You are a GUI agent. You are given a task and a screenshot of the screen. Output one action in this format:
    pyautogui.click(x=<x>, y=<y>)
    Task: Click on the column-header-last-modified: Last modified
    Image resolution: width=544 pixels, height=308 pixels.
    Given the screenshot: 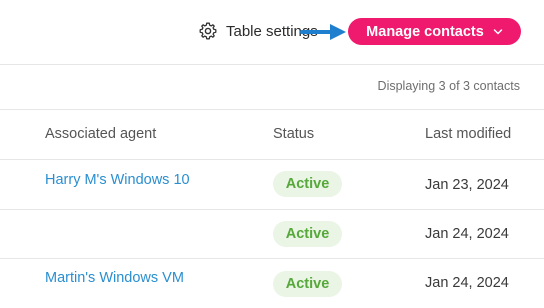 What is the action you would take?
    pyautogui.click(x=468, y=134)
    